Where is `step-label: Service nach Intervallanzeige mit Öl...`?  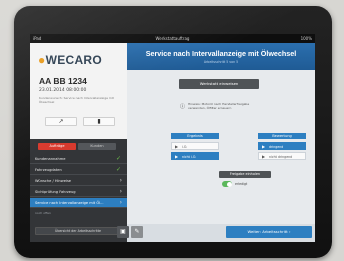 step-label: Service nach Intervallanzeige mit Öl... is located at coordinates (69, 203).